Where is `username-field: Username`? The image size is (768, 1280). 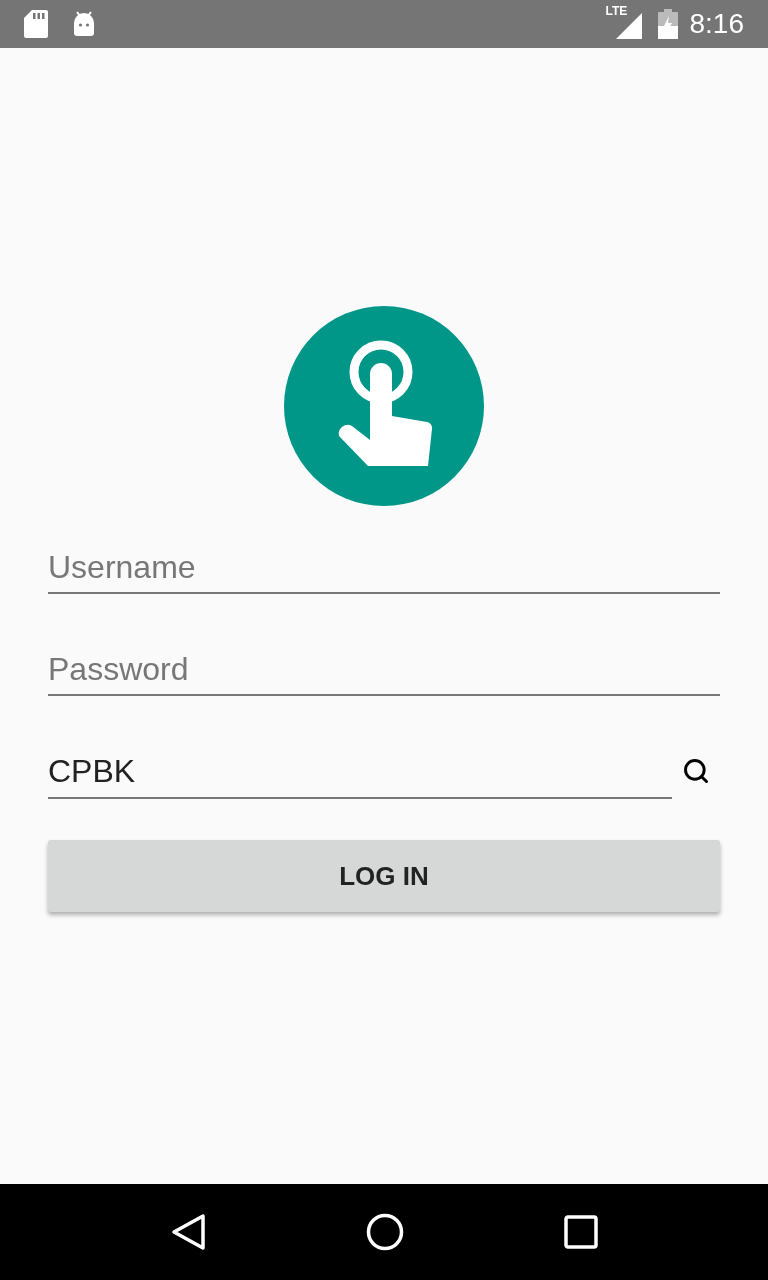 username-field: Username is located at coordinates (384, 568).